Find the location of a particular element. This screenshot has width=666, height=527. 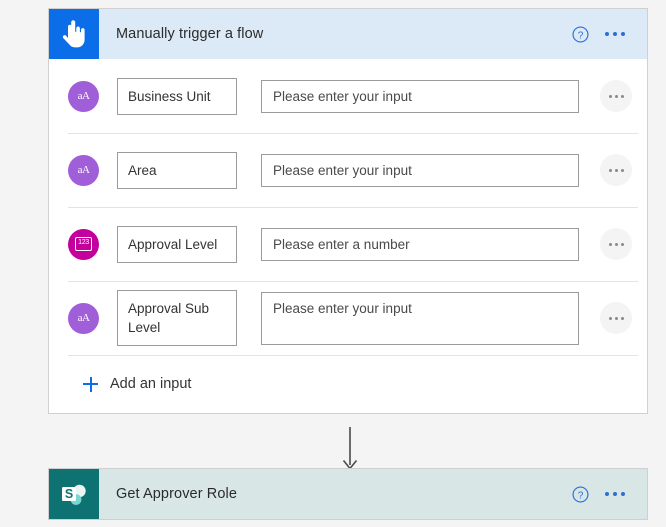

action-card: S Get Approver Role ? is located at coordinates (348, 494).